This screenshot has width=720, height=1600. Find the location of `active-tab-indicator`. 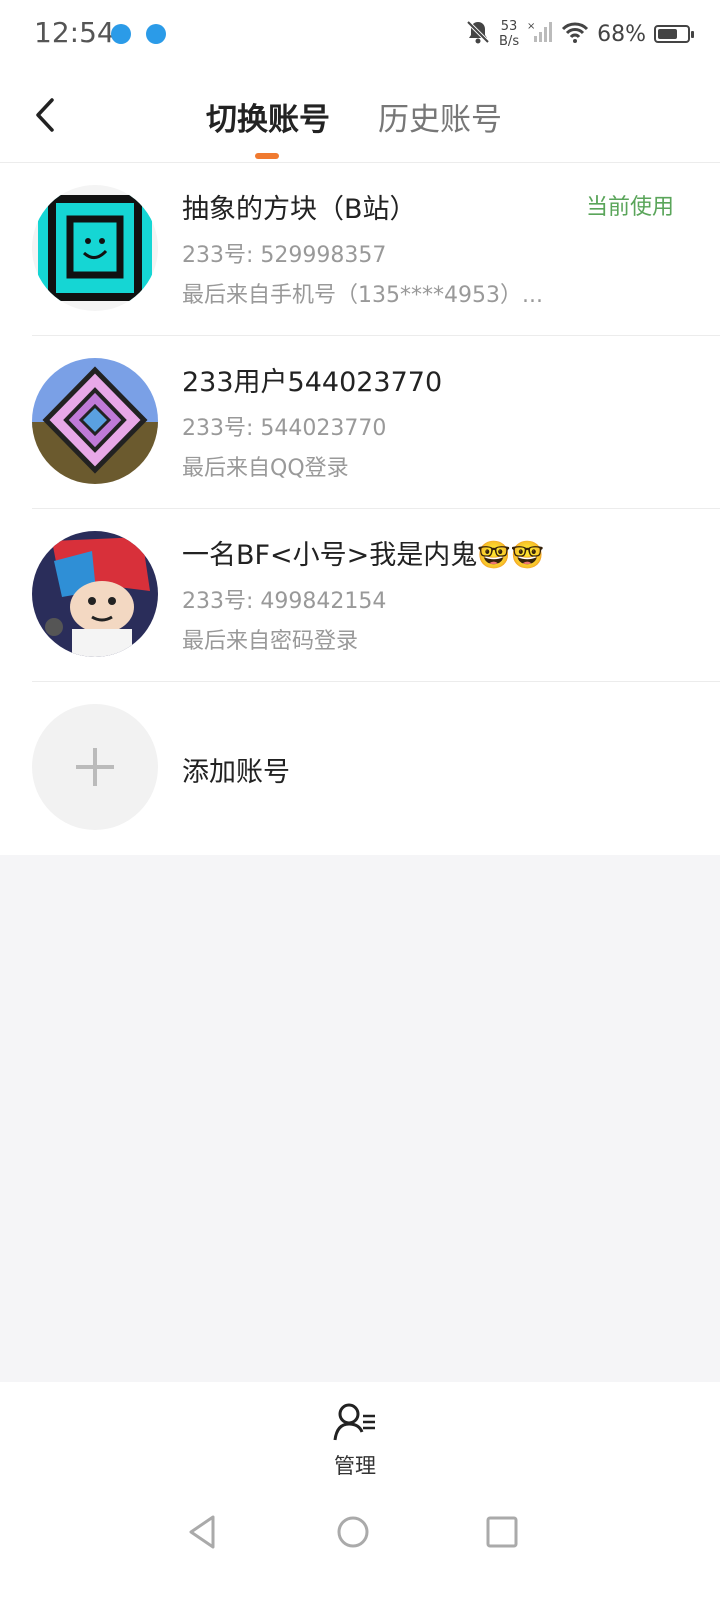

active-tab-indicator is located at coordinates (267, 156).